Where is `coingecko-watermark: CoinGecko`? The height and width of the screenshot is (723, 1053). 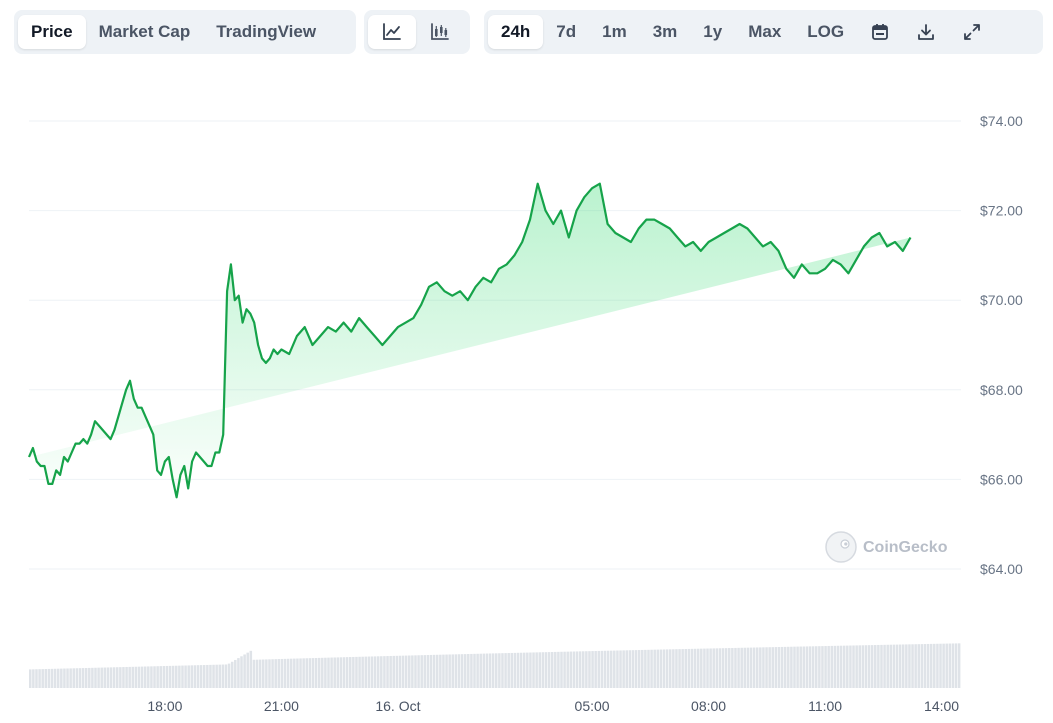 coingecko-watermark: CoinGecko is located at coordinates (886, 547).